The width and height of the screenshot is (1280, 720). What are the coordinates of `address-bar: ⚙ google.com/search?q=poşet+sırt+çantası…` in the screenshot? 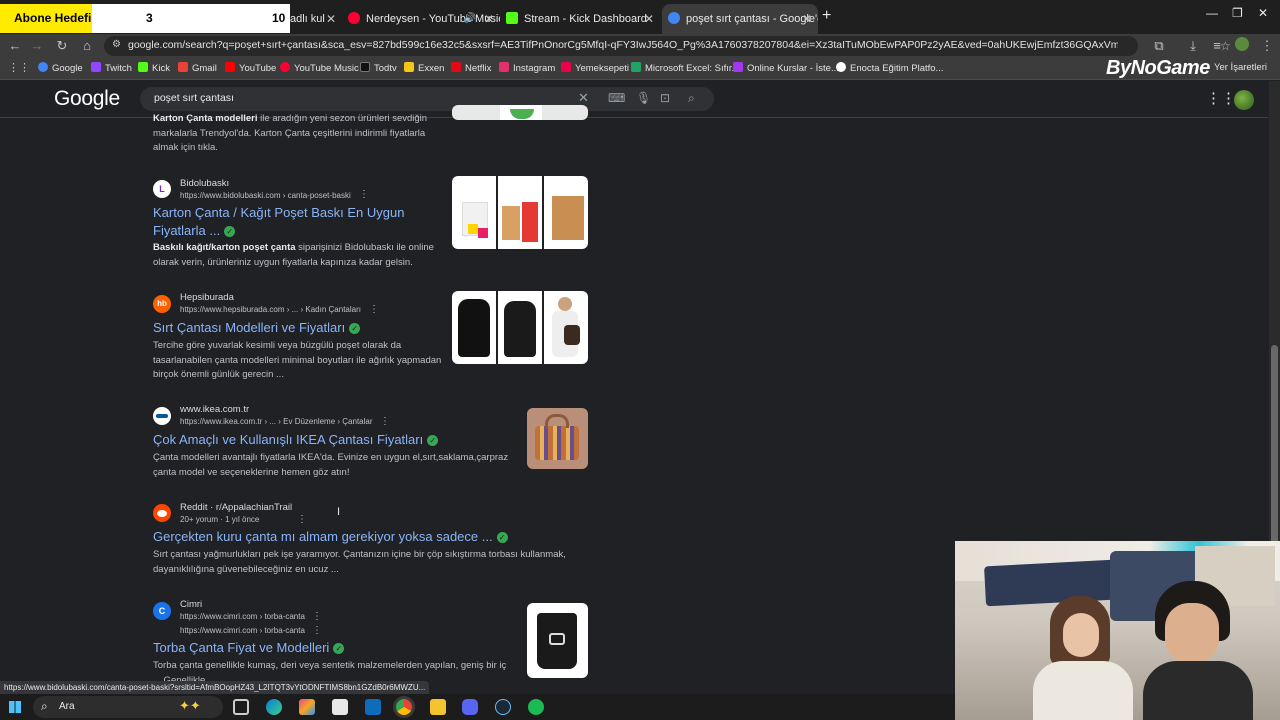 It's located at (667, 46).